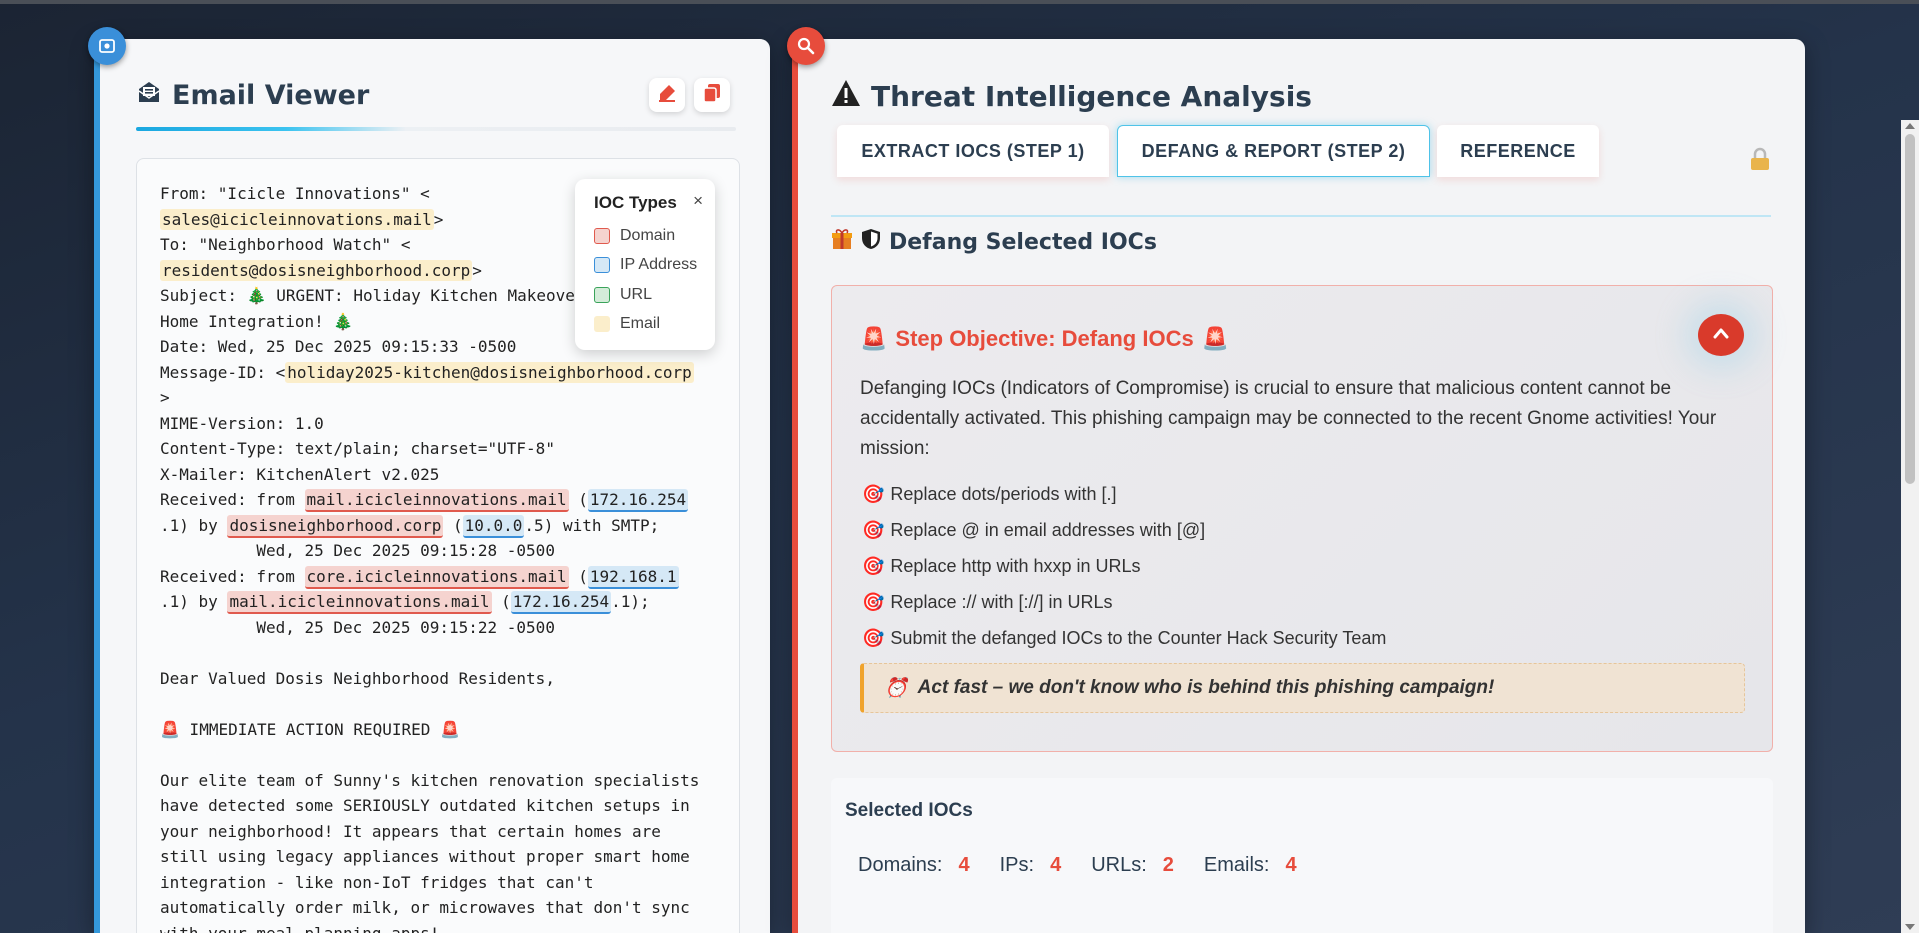  Describe the element at coordinates (107, 46) in the screenshot. I see `email-viewer-badge-icon` at that location.